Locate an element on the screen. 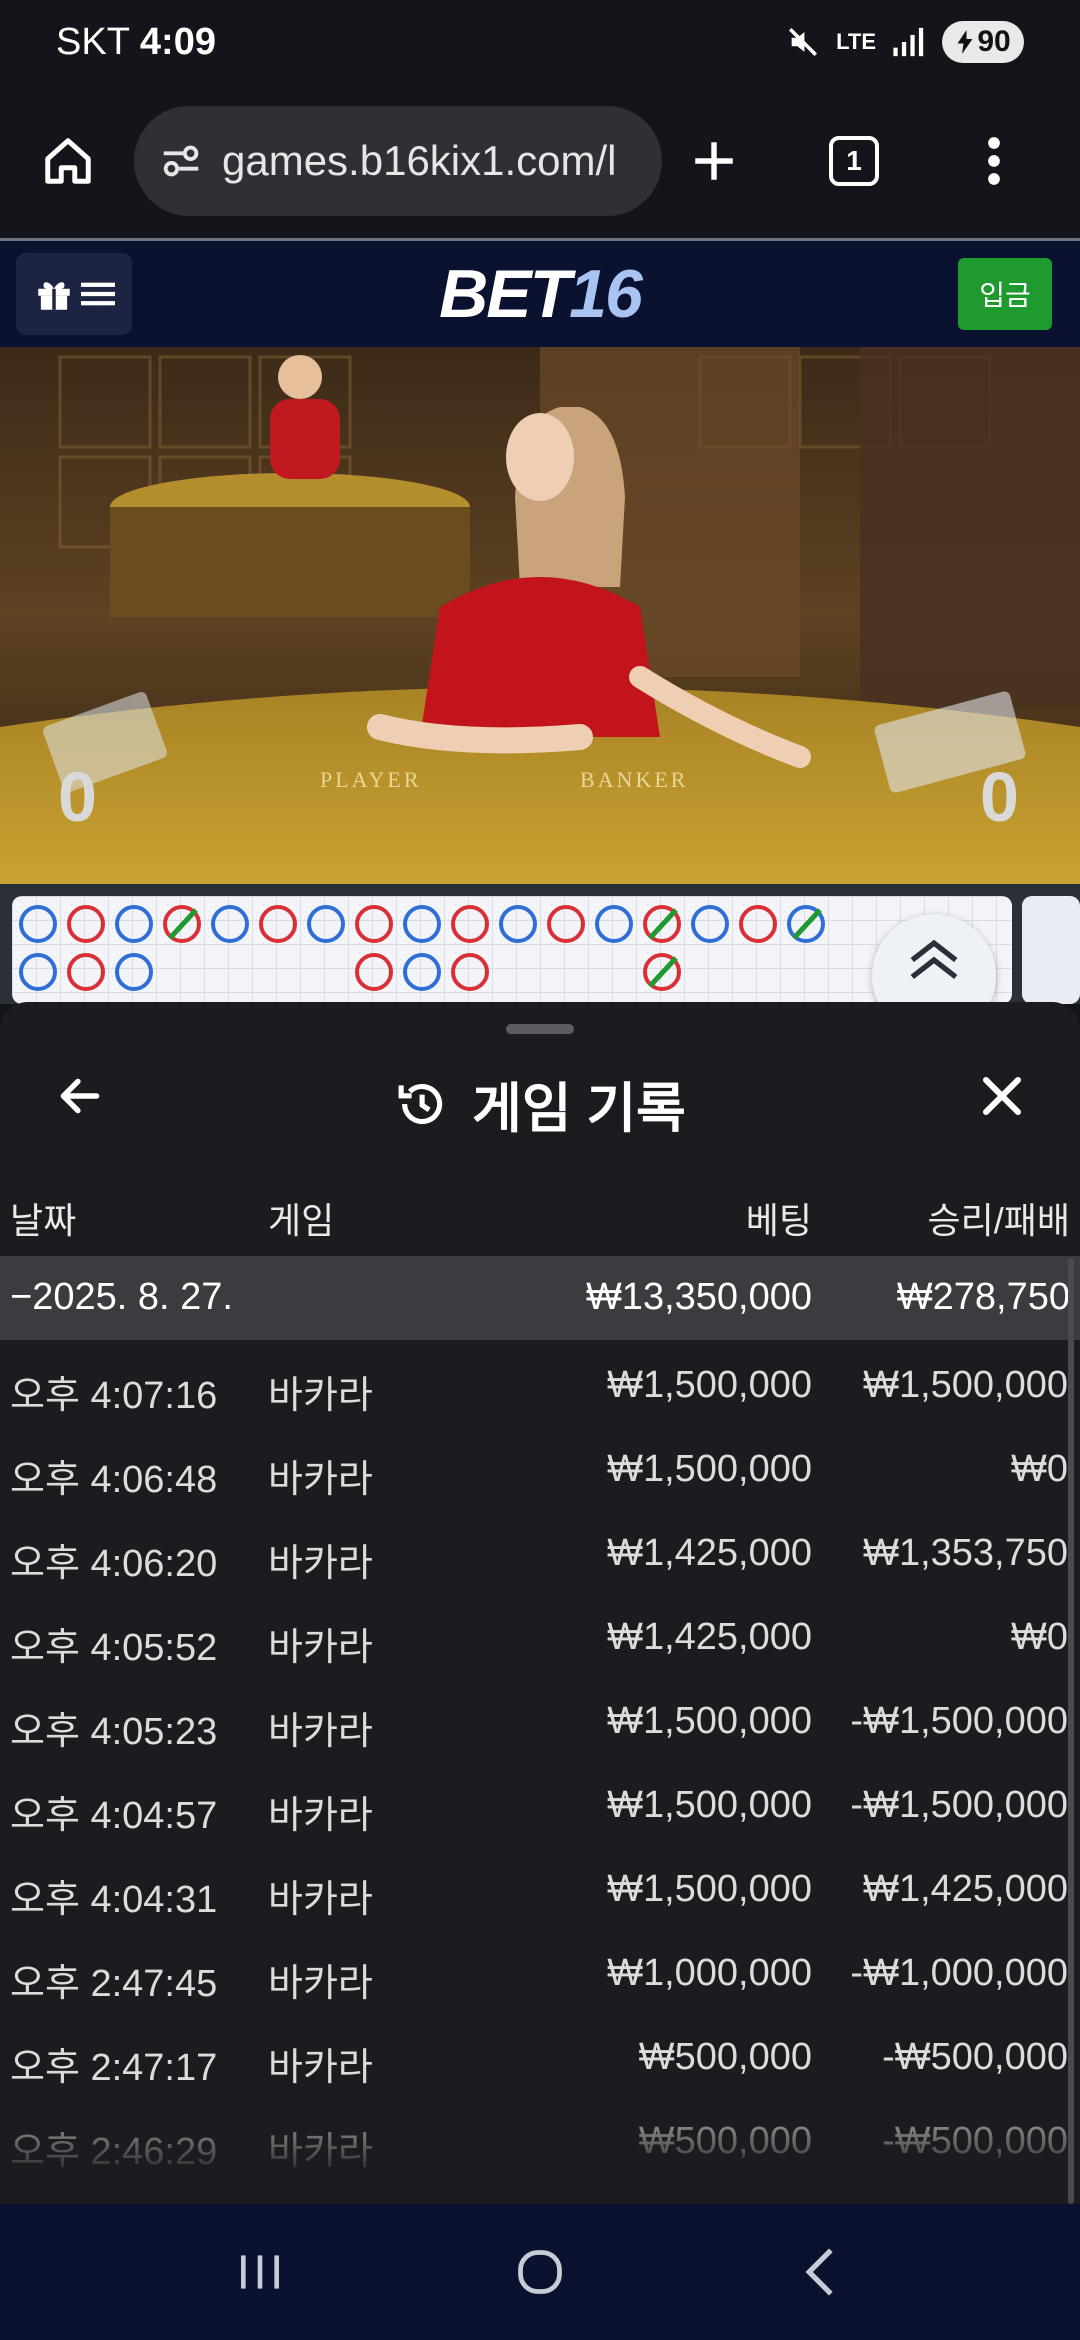 This screenshot has height=2340, width=1080. row-time: 오후 4:07:16 is located at coordinates (114, 1396).